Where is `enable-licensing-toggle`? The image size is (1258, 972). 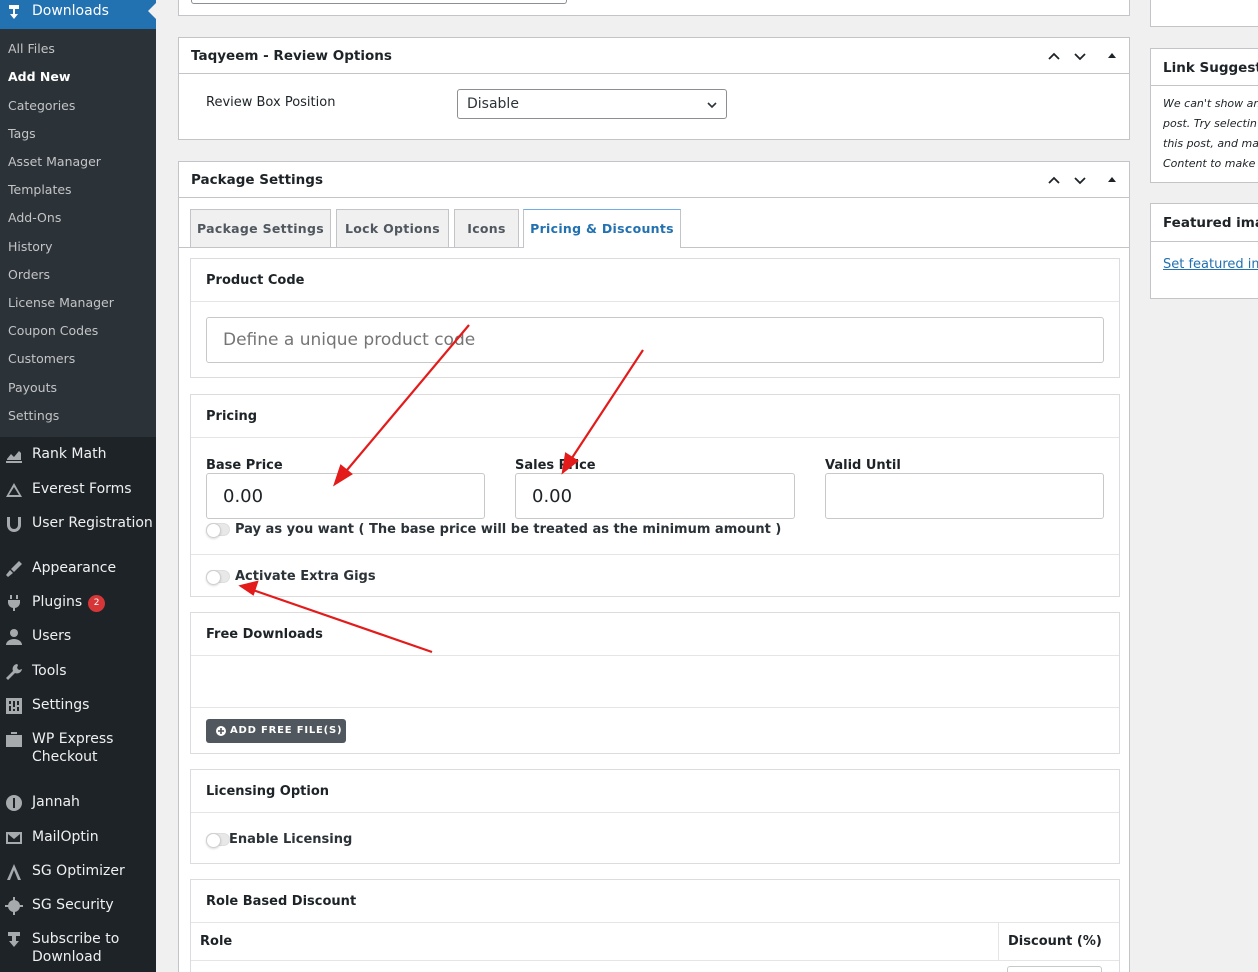 enable-licensing-toggle is located at coordinates (218, 840).